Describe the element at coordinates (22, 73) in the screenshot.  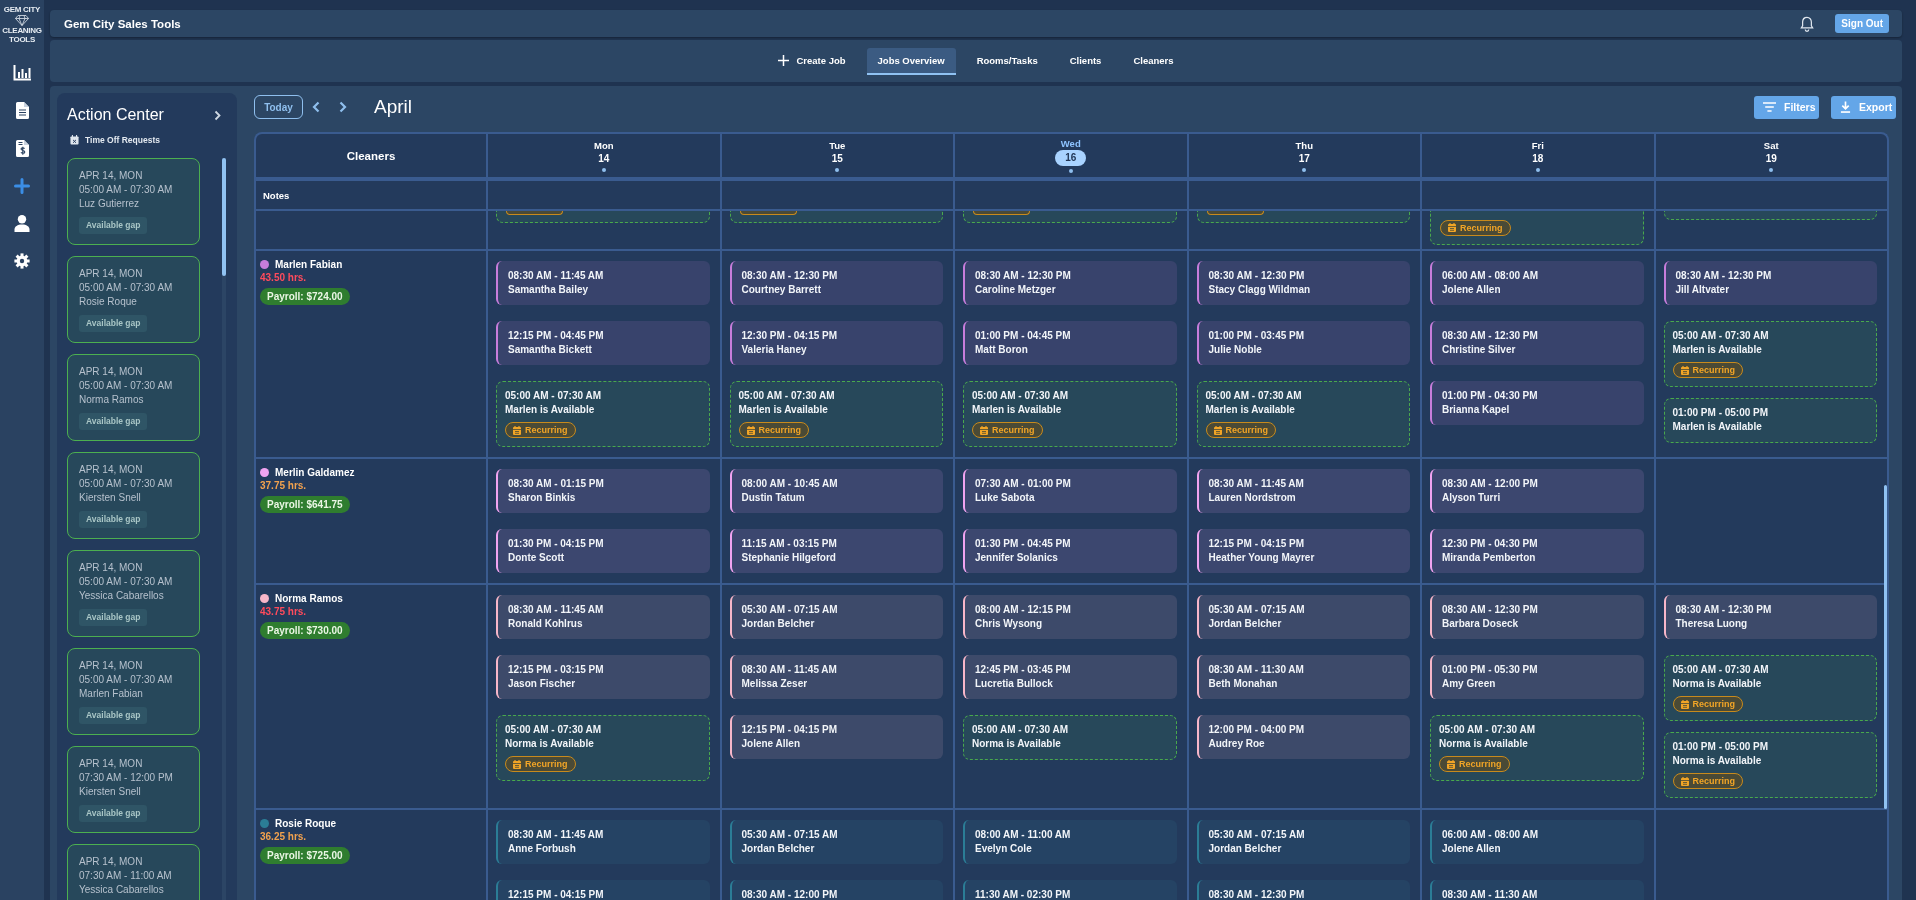
I see `bar-chart-icon` at that location.